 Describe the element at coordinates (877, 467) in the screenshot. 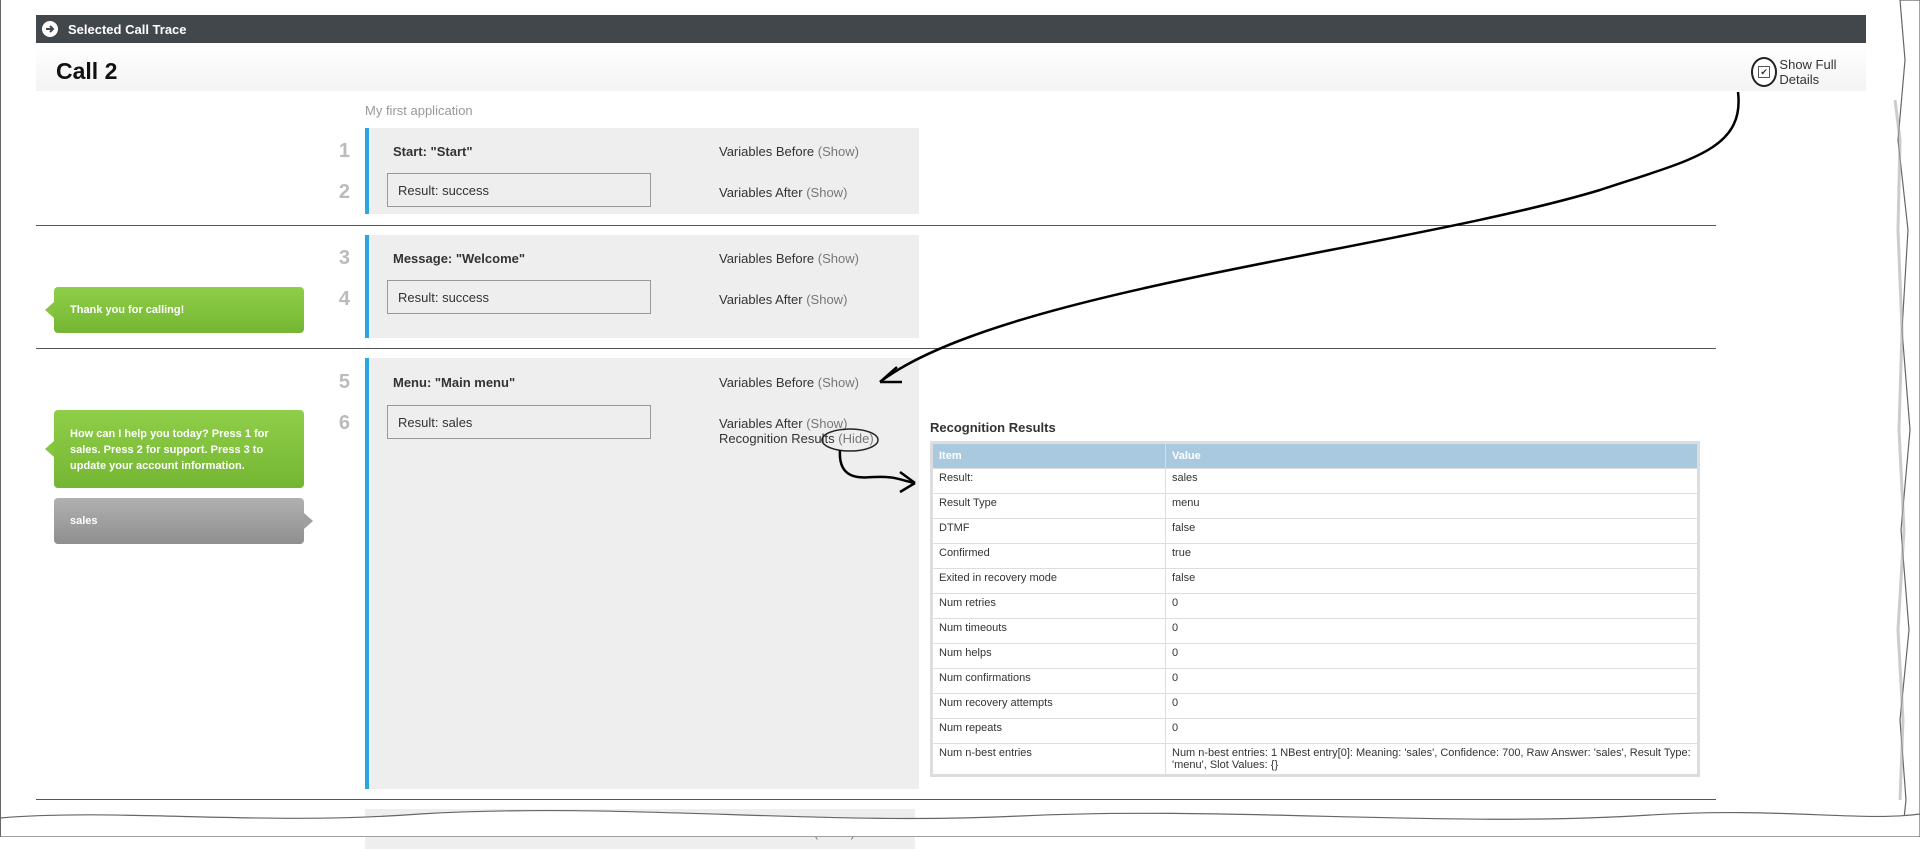

I see `annotation-arrow` at that location.